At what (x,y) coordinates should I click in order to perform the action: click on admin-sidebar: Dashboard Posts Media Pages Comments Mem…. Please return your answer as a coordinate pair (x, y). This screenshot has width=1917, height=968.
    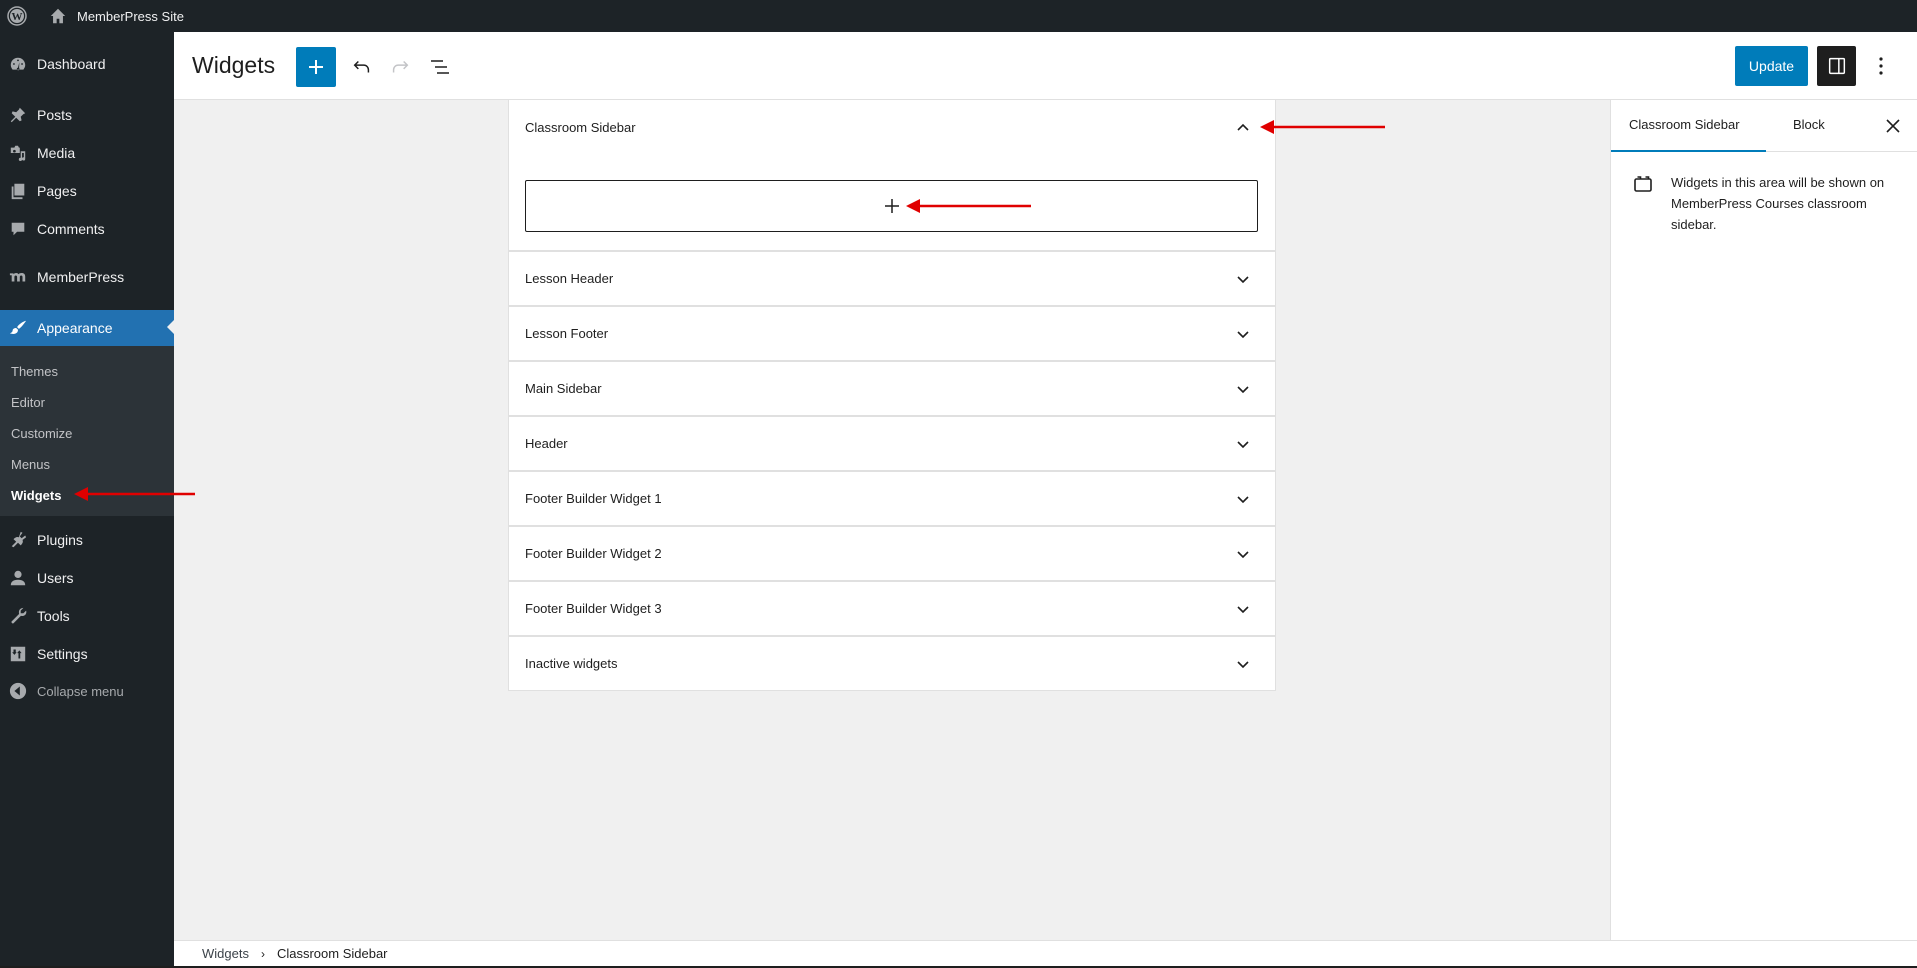
    Looking at the image, I should click on (87, 500).